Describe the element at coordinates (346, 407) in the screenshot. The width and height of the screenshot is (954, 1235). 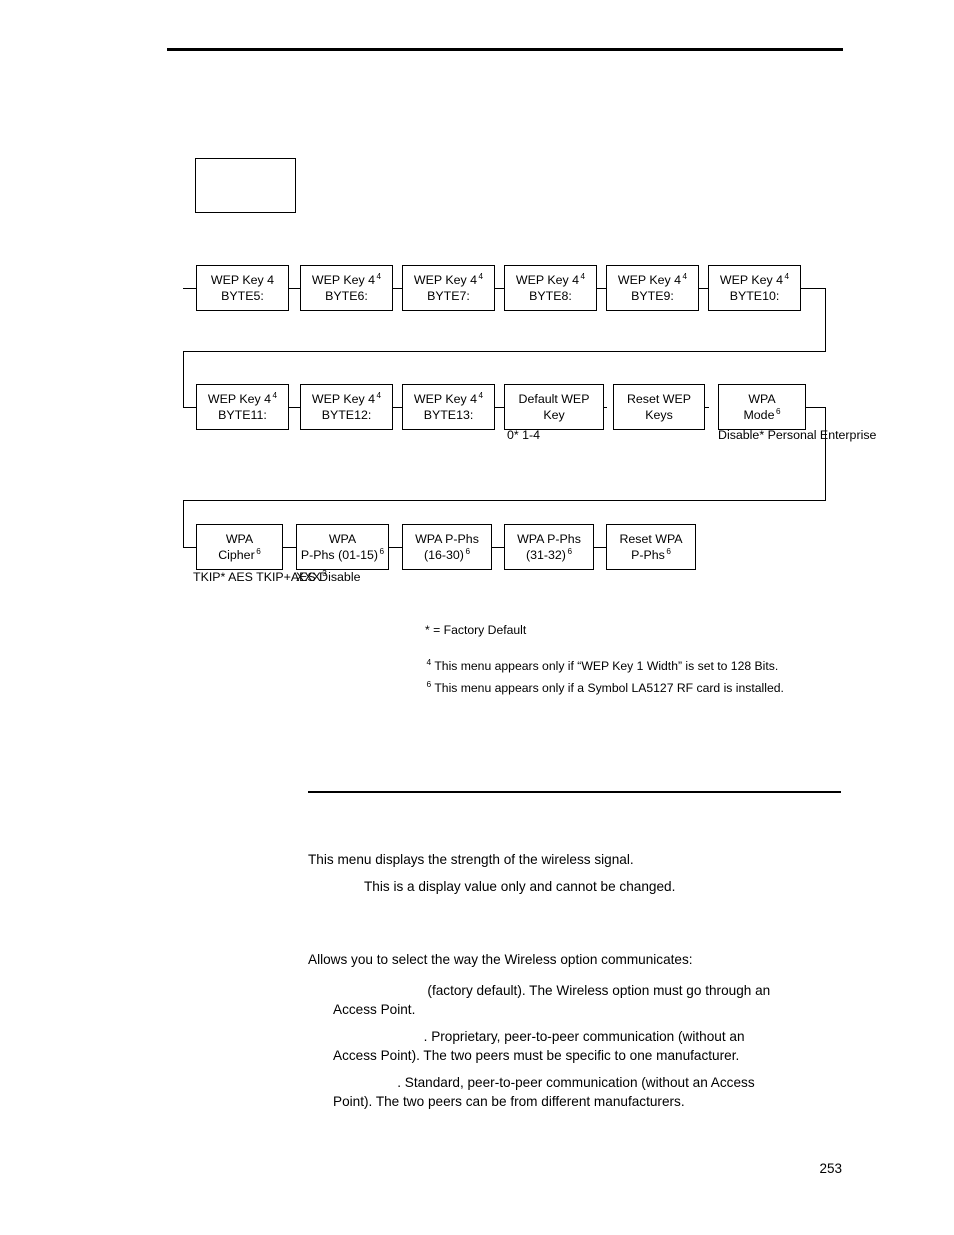
I see `flow-box-wep-key4-byte12: WEP Key 44 BYTE12:` at that location.